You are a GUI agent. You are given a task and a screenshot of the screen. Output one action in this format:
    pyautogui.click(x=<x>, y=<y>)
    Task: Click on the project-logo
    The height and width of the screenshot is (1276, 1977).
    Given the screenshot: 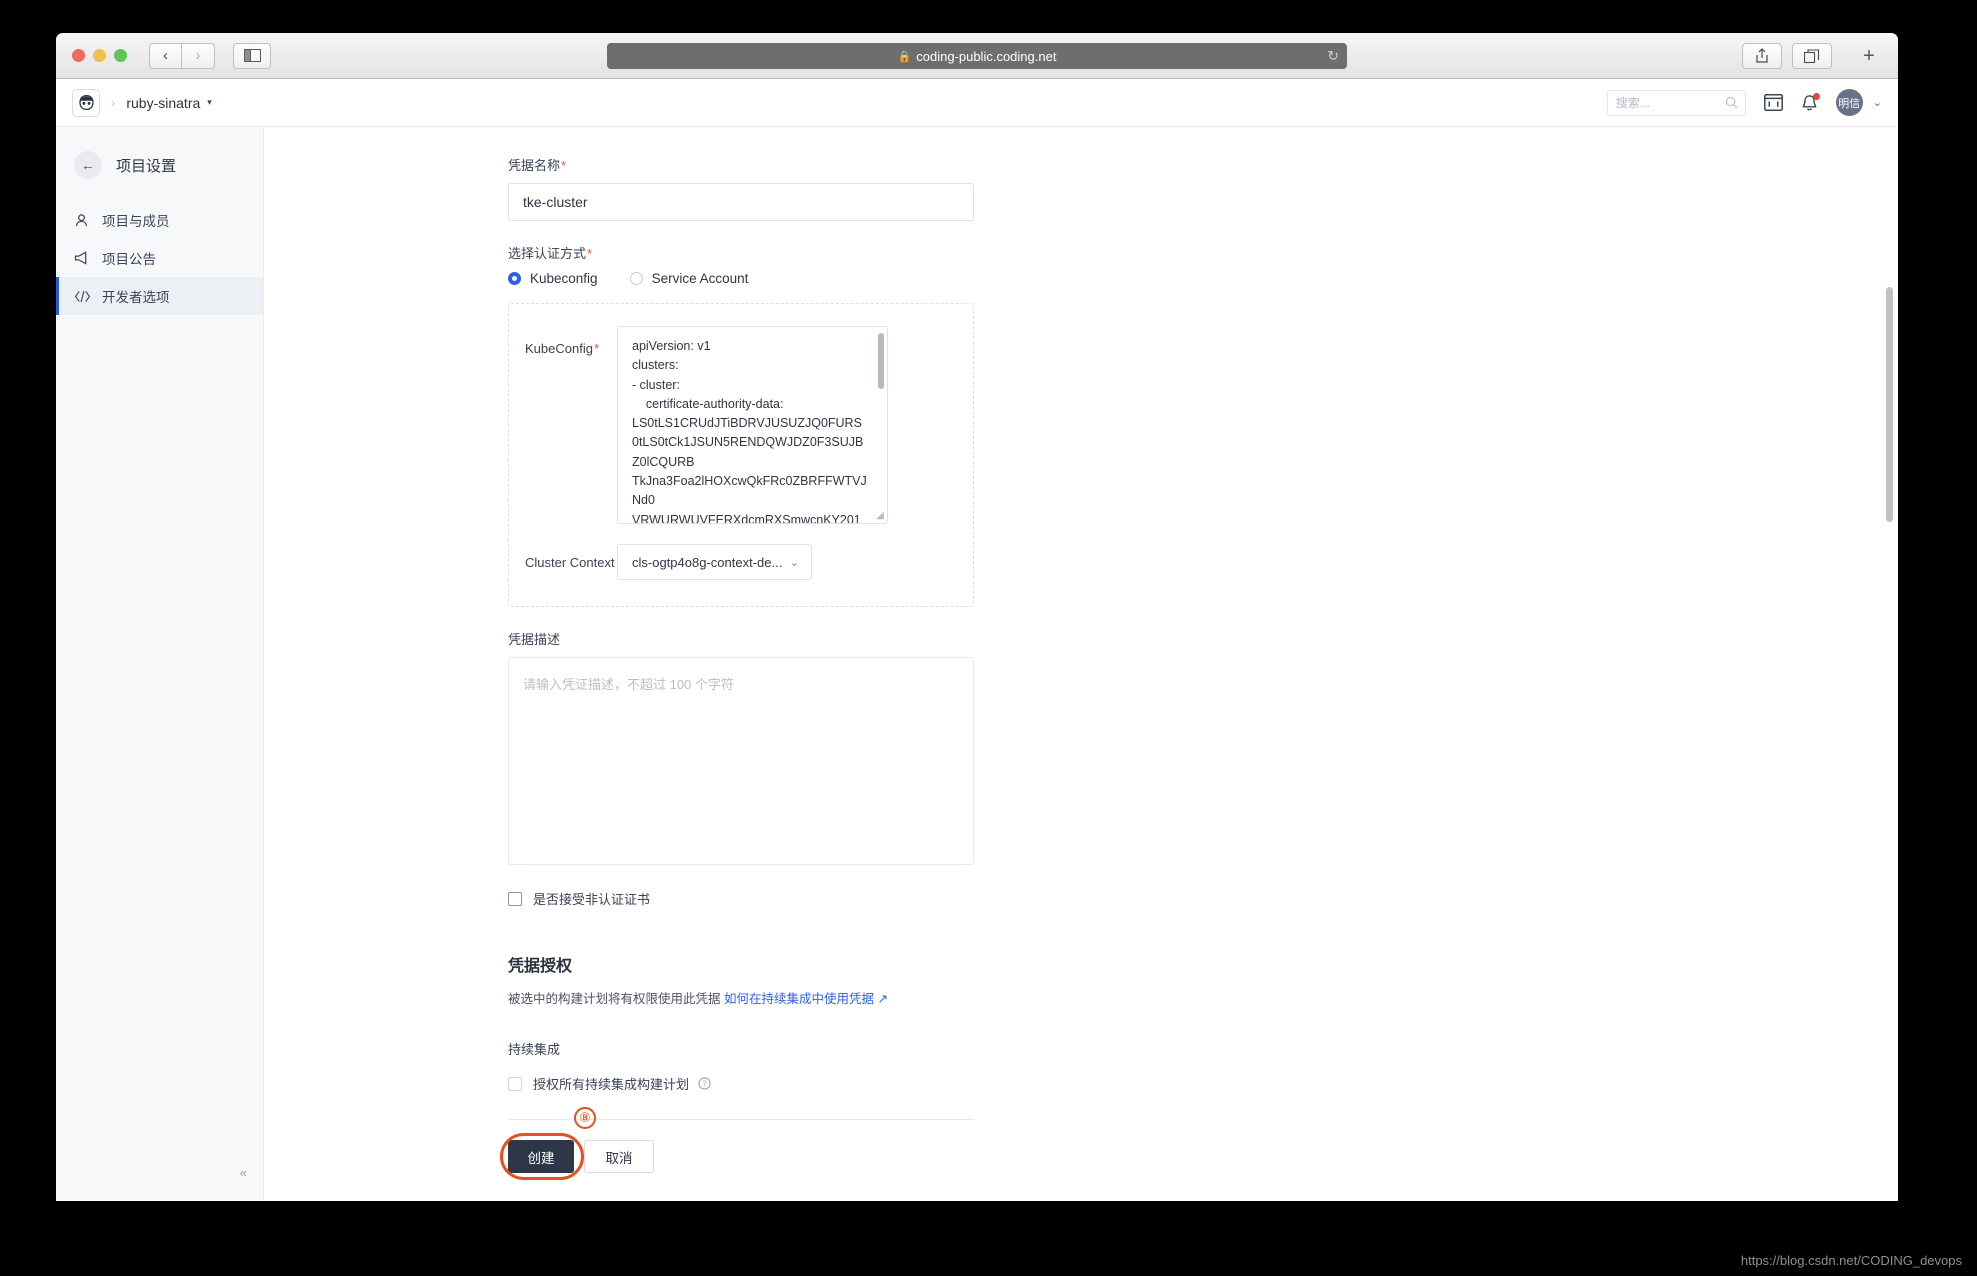 What is the action you would take?
    pyautogui.click(x=86, y=102)
    